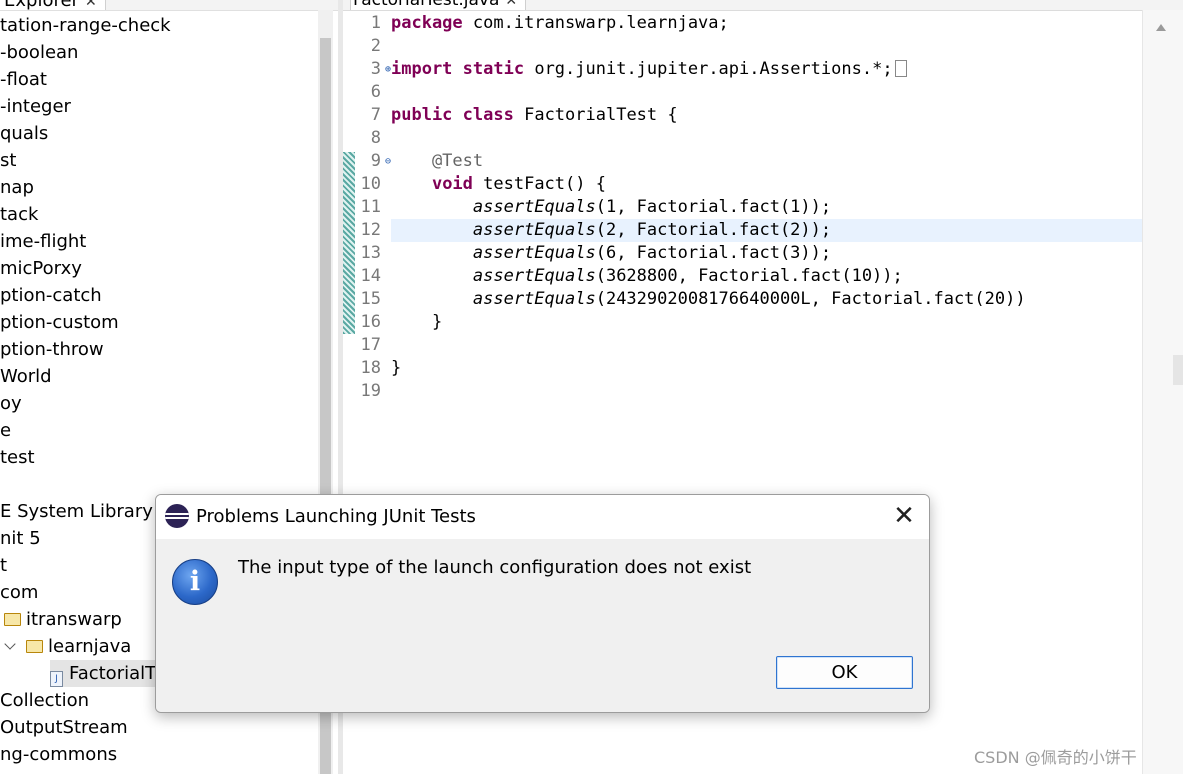 This screenshot has height=774, width=1183. I want to click on tree-item: World, so click(26, 376).